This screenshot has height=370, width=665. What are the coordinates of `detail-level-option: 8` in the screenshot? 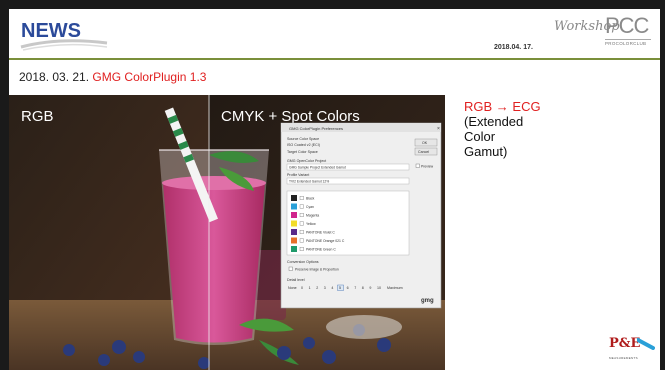 It's located at (363, 288).